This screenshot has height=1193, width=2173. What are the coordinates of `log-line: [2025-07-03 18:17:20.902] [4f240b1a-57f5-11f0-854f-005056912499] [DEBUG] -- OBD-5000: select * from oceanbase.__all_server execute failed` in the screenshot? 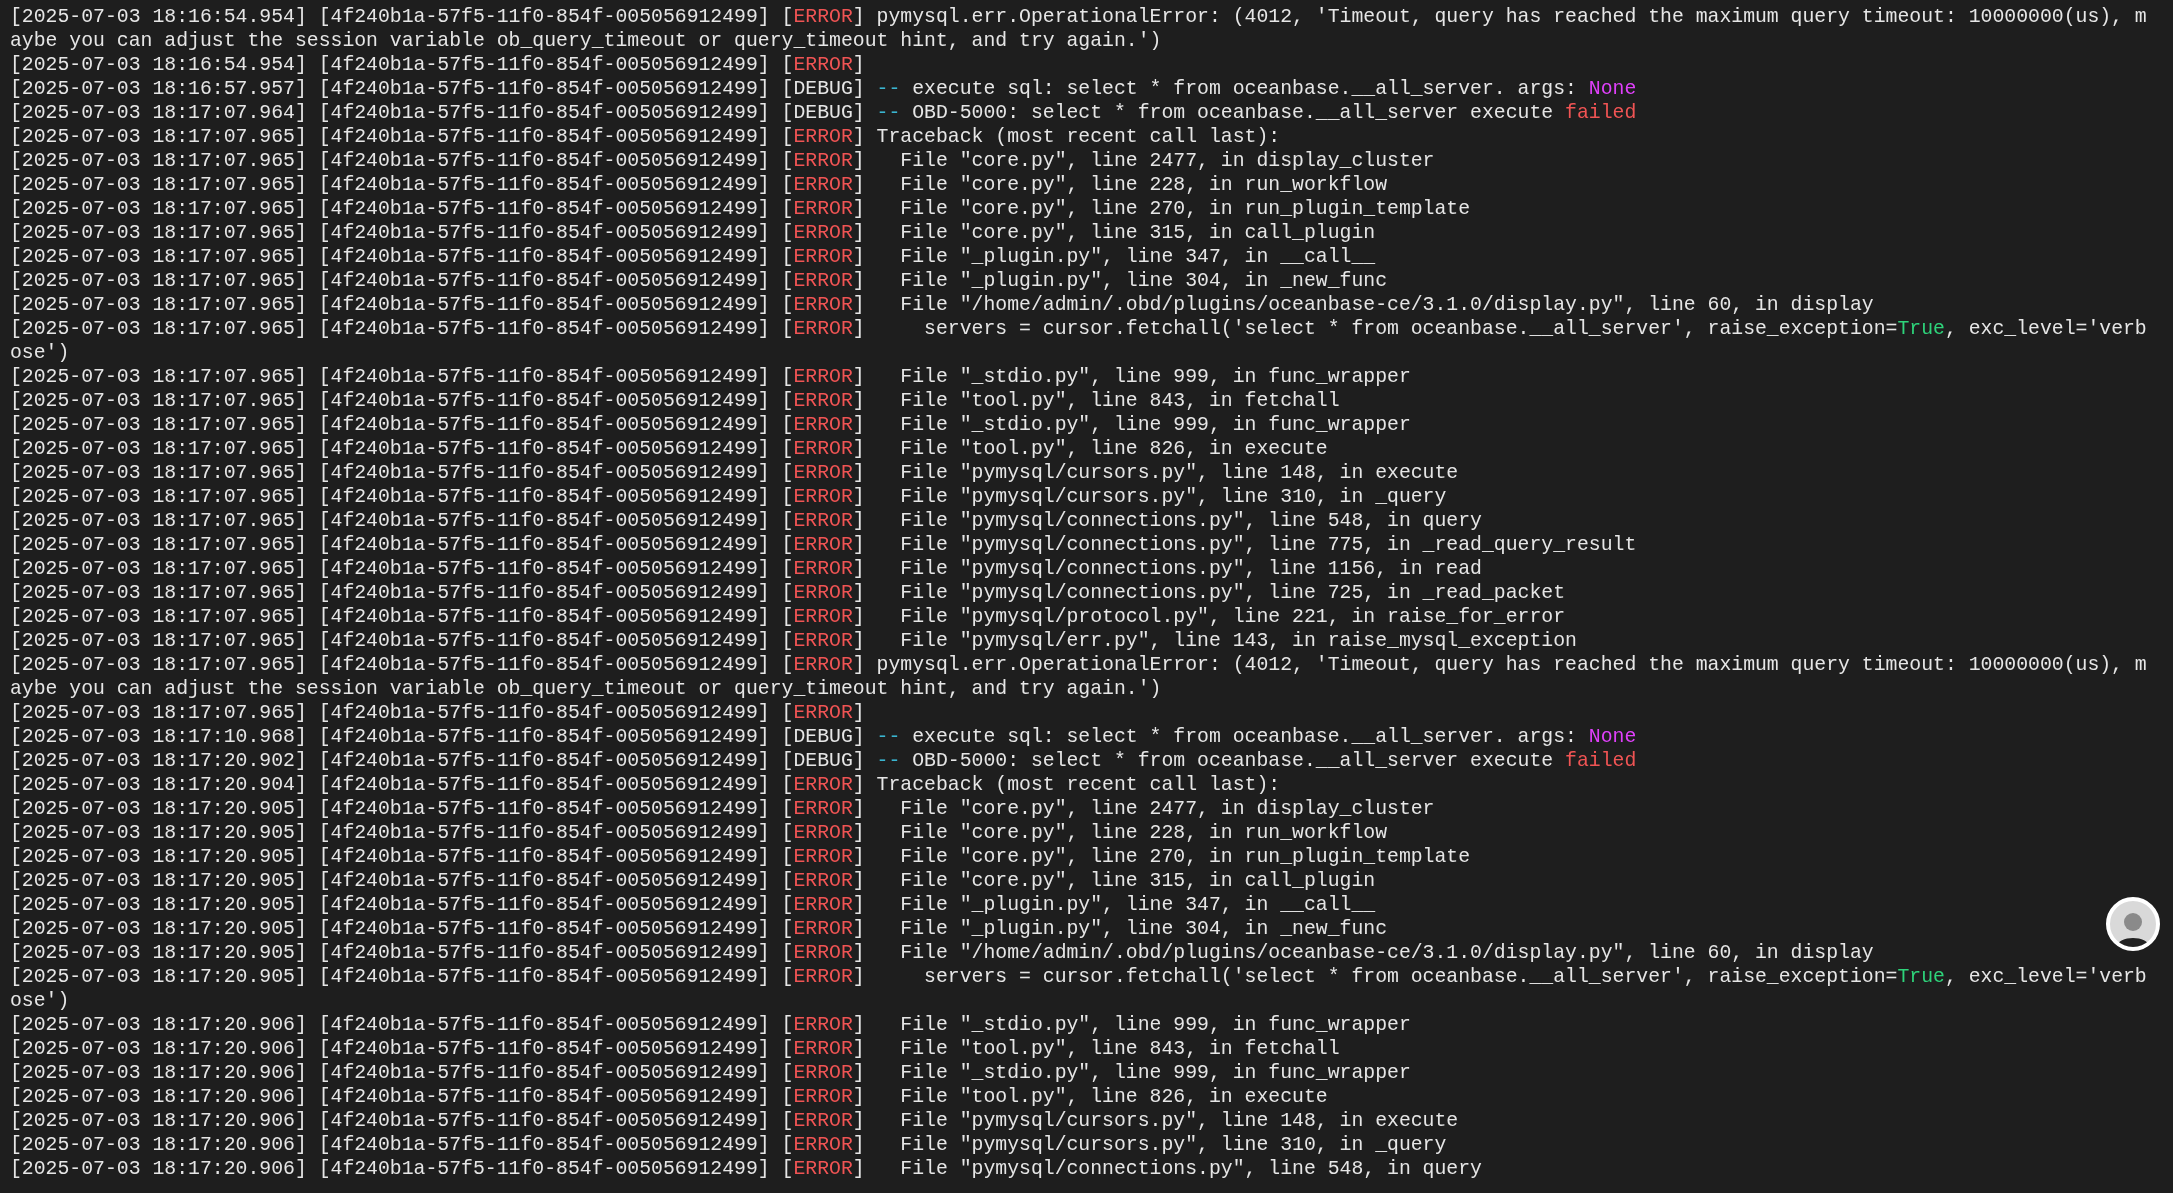 It's located at (823, 761).